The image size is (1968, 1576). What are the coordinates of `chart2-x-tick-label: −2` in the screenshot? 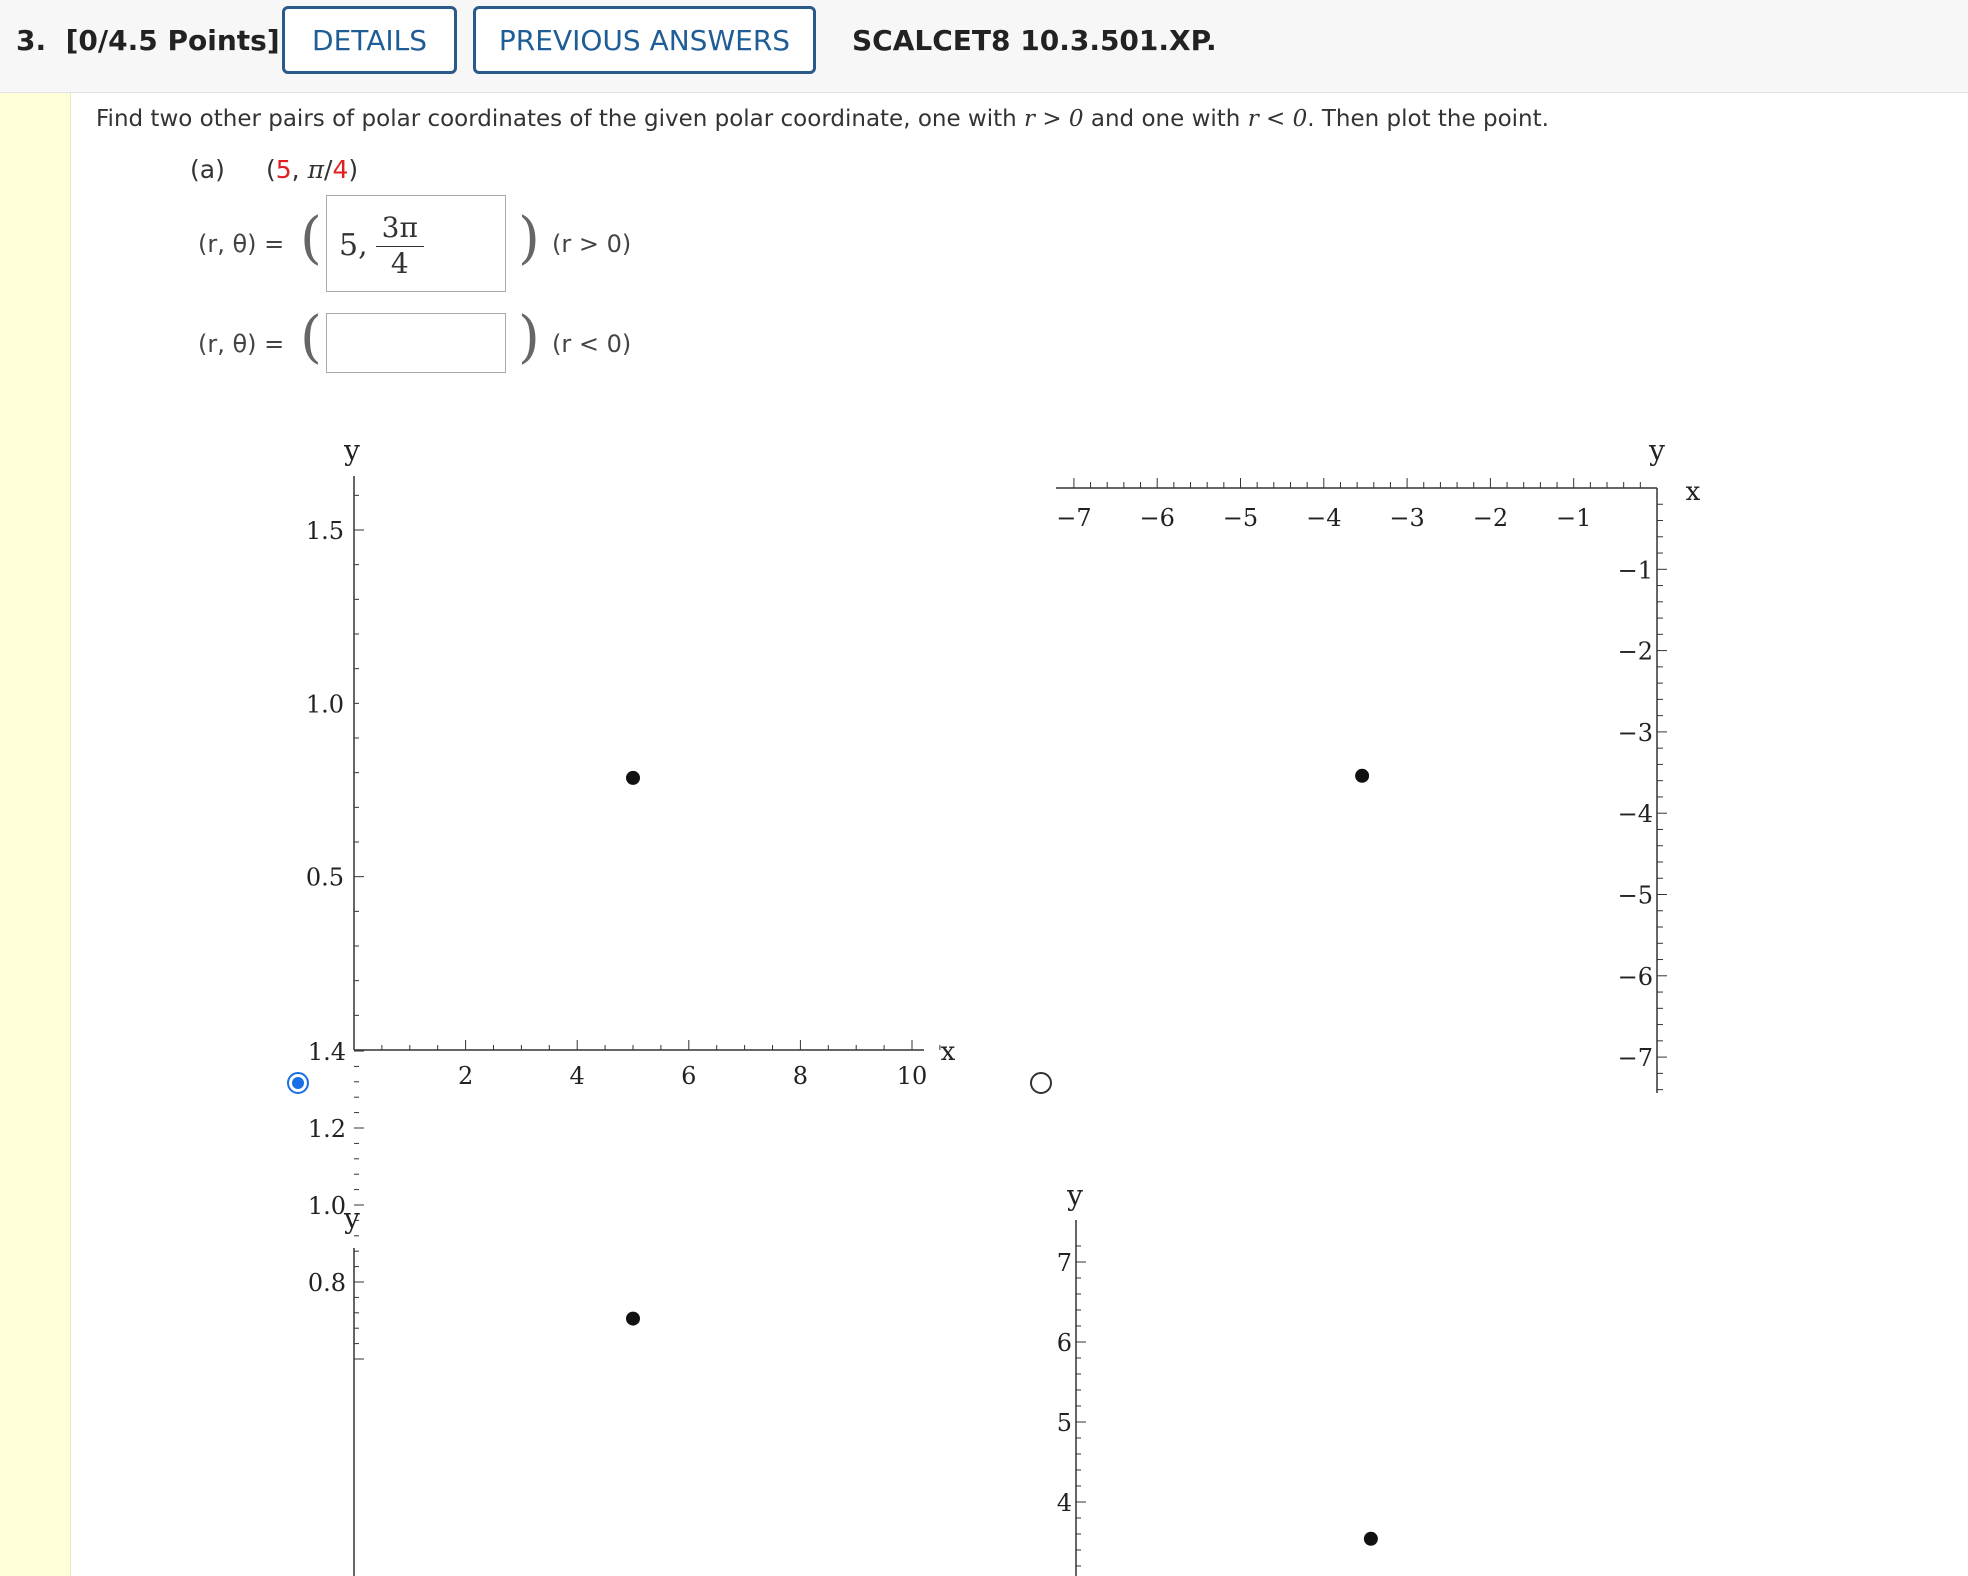 It's located at (1490, 518).